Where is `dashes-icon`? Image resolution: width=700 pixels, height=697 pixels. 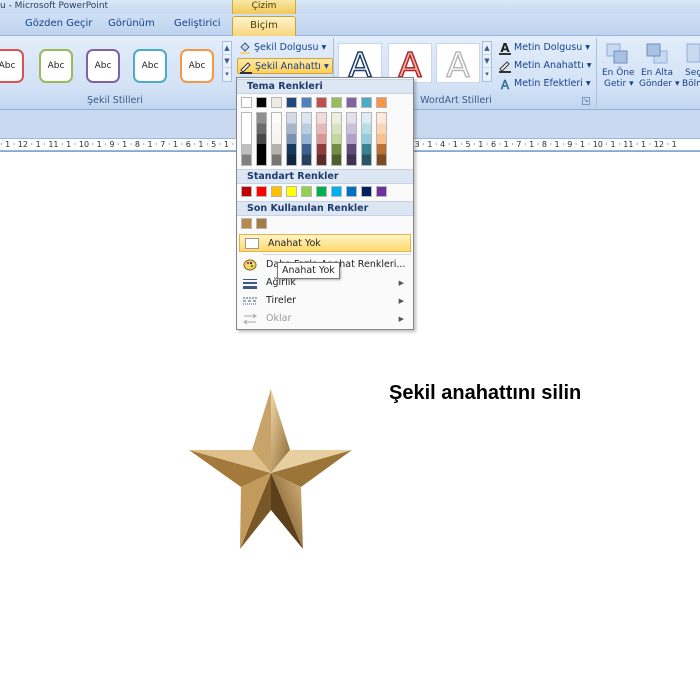
dashes-icon is located at coordinates (250, 301).